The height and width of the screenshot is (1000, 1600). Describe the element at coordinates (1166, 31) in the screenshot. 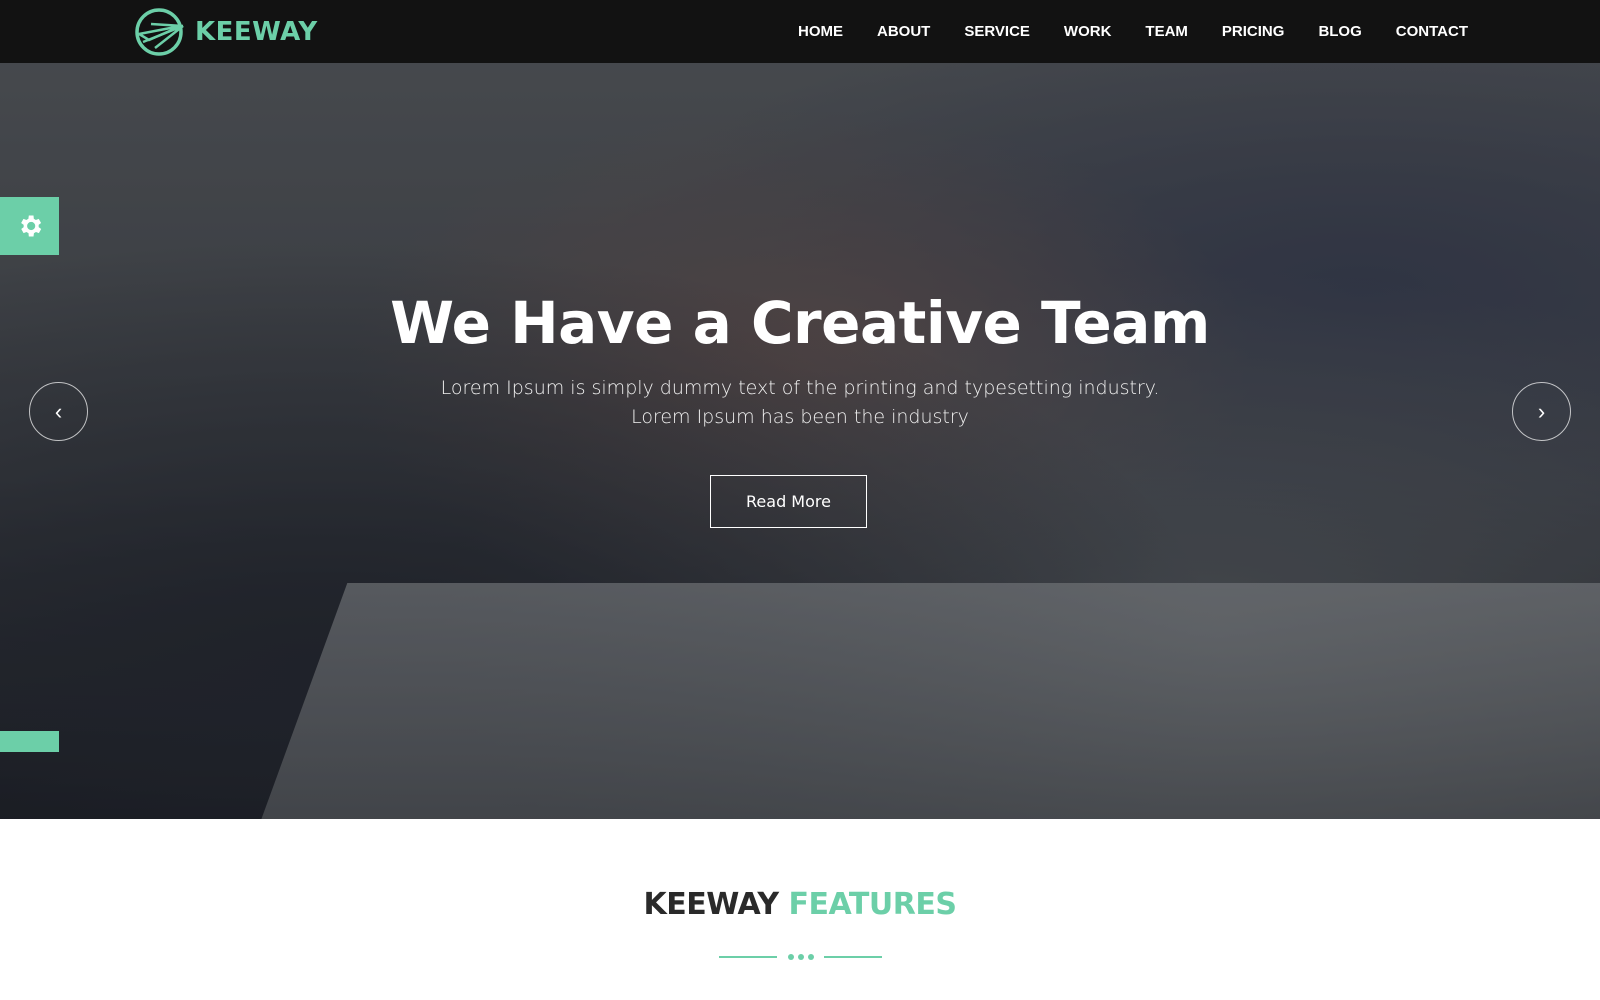

I see `nav-team: TEAM` at that location.